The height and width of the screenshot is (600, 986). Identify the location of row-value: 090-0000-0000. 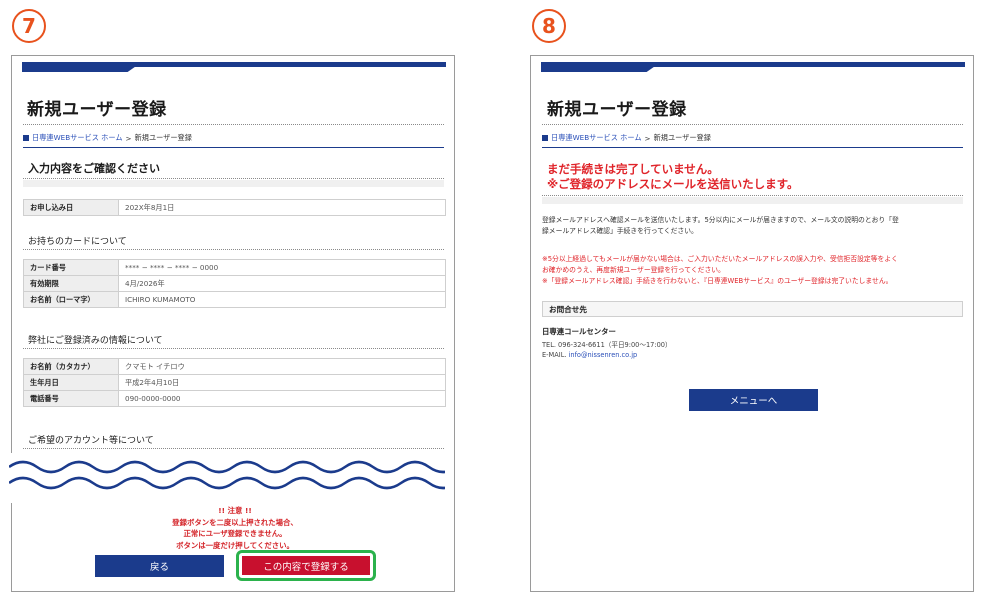
(282, 398).